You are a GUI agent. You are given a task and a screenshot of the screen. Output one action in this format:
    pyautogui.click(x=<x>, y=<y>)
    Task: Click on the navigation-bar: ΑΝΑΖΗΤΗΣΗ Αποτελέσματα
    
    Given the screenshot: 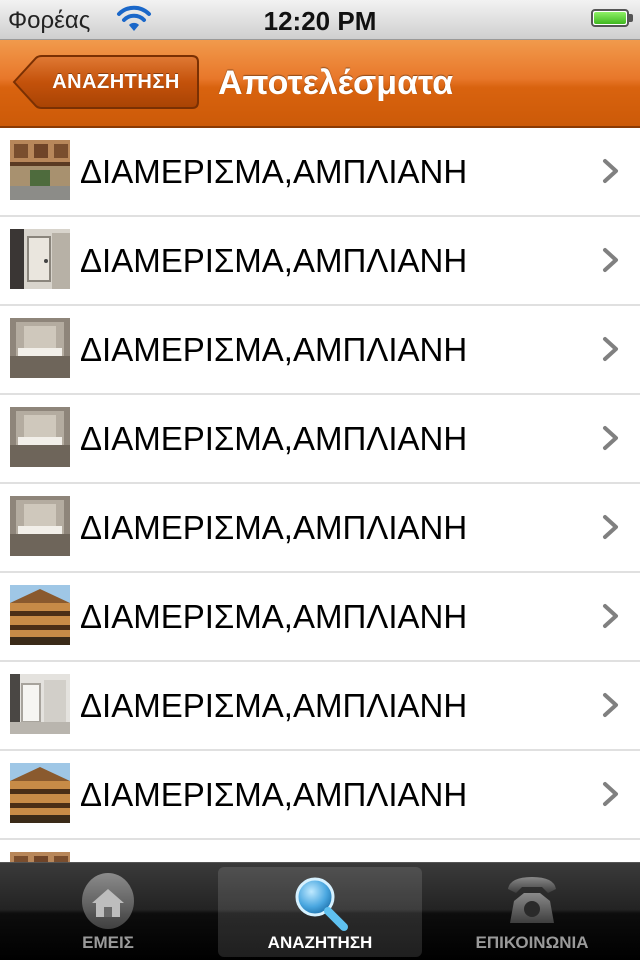 What is the action you would take?
    pyautogui.click(x=320, y=84)
    